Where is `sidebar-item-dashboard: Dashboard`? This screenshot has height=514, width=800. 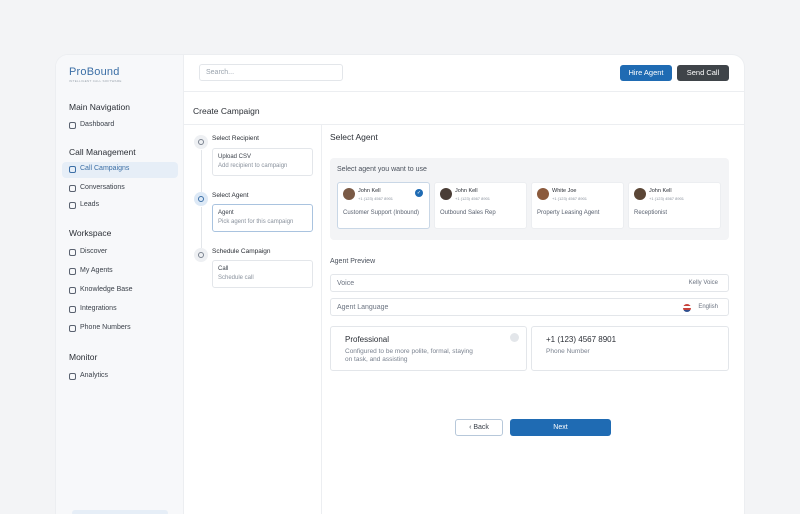
sidebar-item-dashboard: Dashboard is located at coordinates (120, 126).